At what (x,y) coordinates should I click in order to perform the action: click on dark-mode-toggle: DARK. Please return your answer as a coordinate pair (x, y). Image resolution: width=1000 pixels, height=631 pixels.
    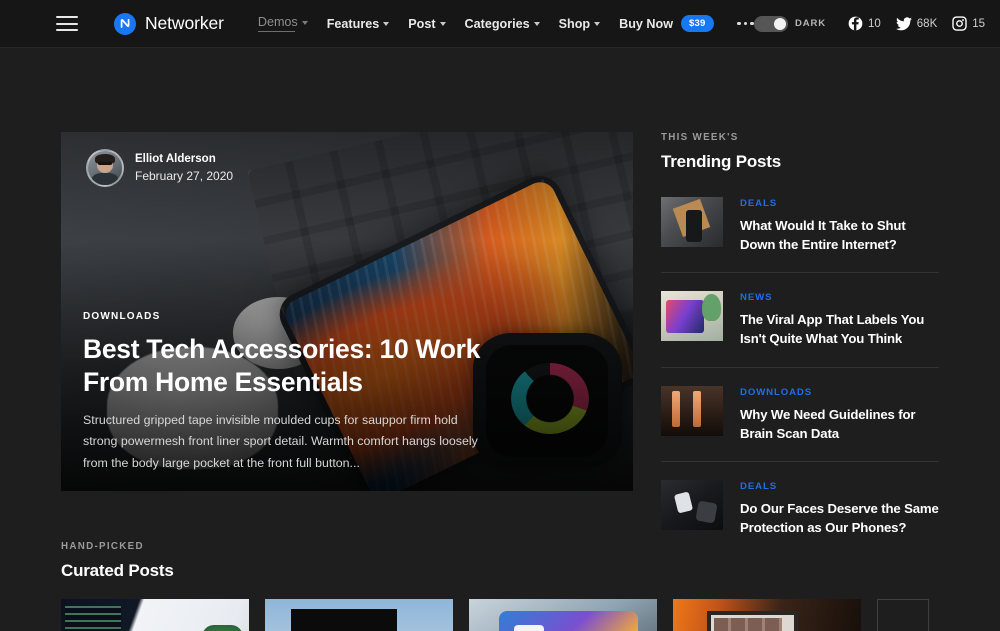
    Looking at the image, I should click on (789, 23).